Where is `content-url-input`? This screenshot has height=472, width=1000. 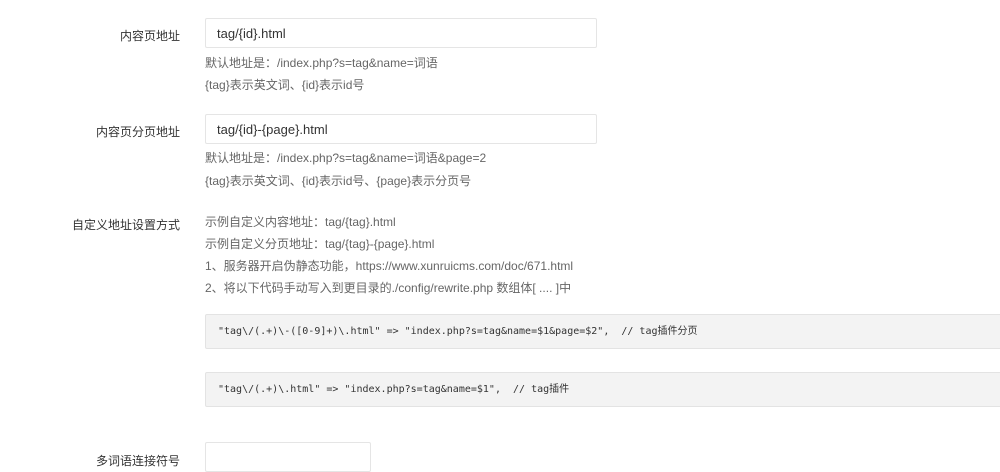 content-url-input is located at coordinates (401, 33).